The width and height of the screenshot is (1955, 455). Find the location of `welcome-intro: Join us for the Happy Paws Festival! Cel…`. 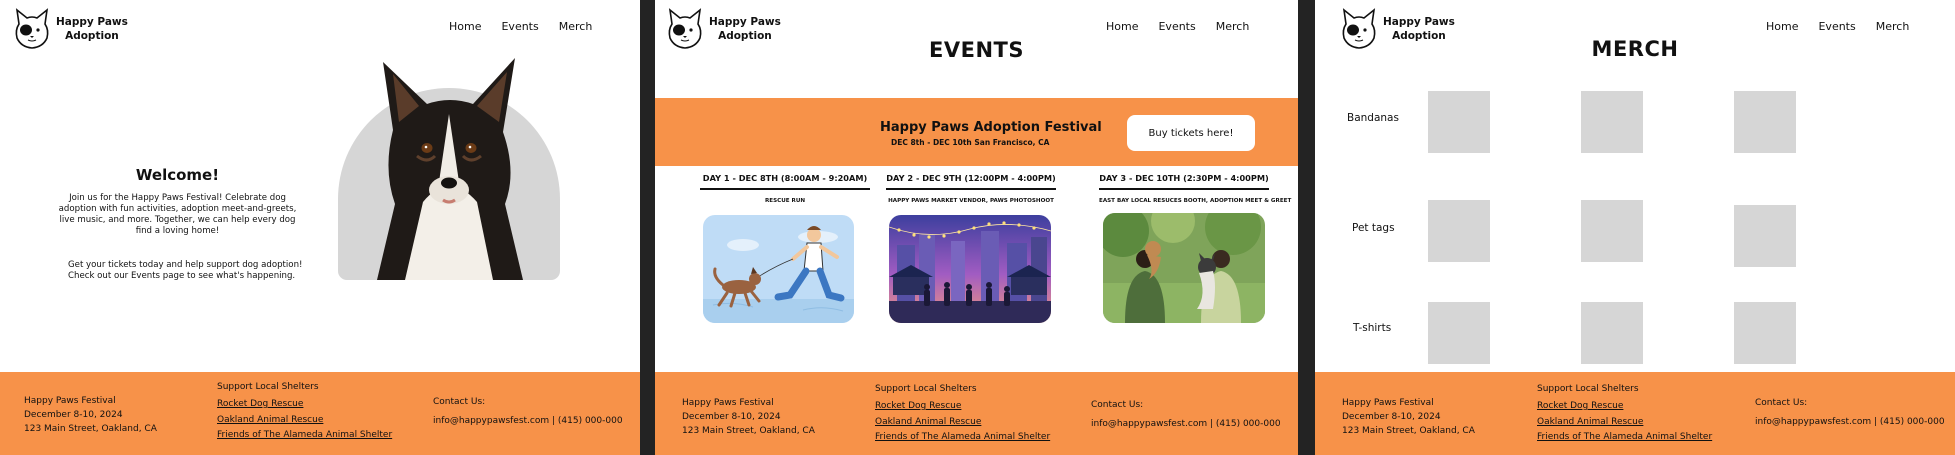

welcome-intro: Join us for the Happy Paws Festival! Cel… is located at coordinates (177, 214).